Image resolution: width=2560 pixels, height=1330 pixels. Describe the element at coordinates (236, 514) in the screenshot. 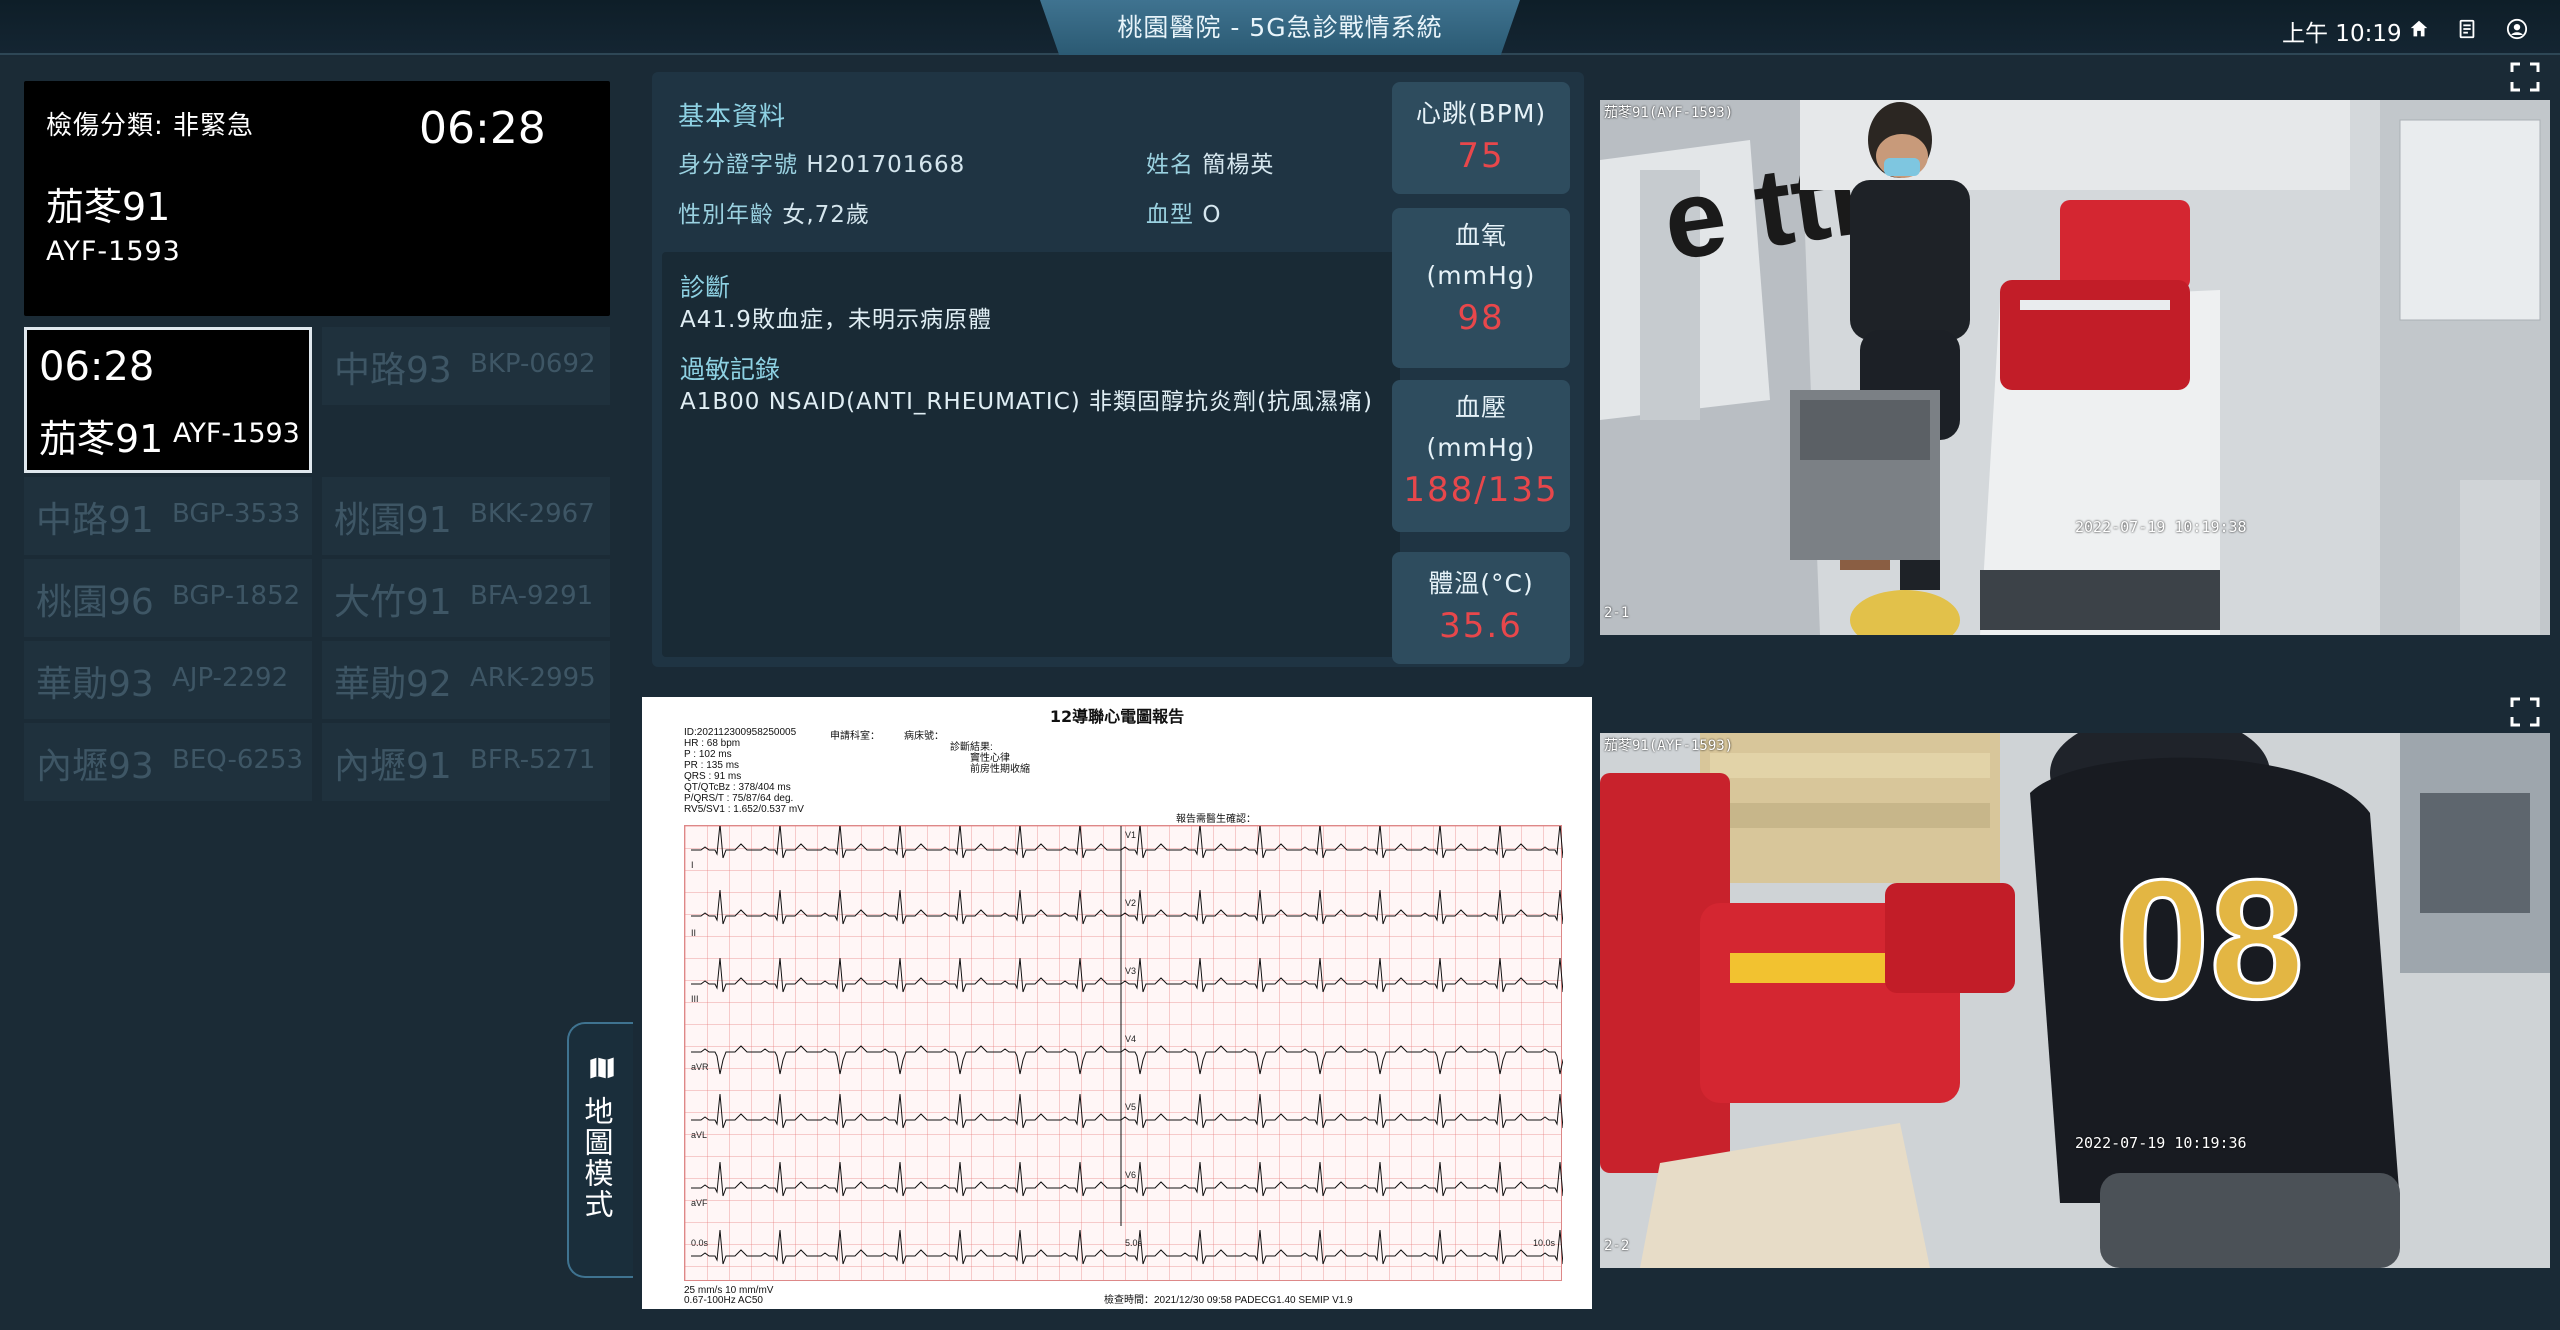

I see `tile-plate: BGP-3533` at that location.